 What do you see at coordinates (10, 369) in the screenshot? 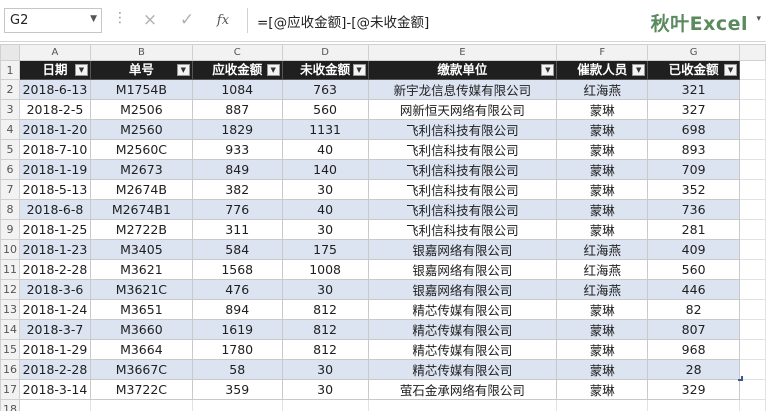
I see `row-number: 16` at bounding box center [10, 369].